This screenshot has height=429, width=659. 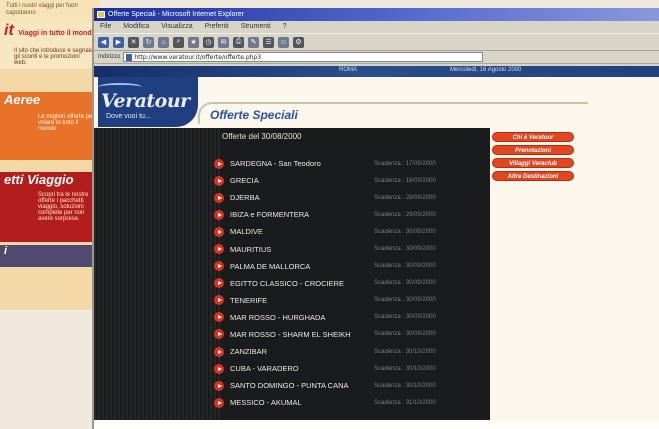 I want to click on nav-chi-e-veratour: Chi è Veratour, so click(x=533, y=137).